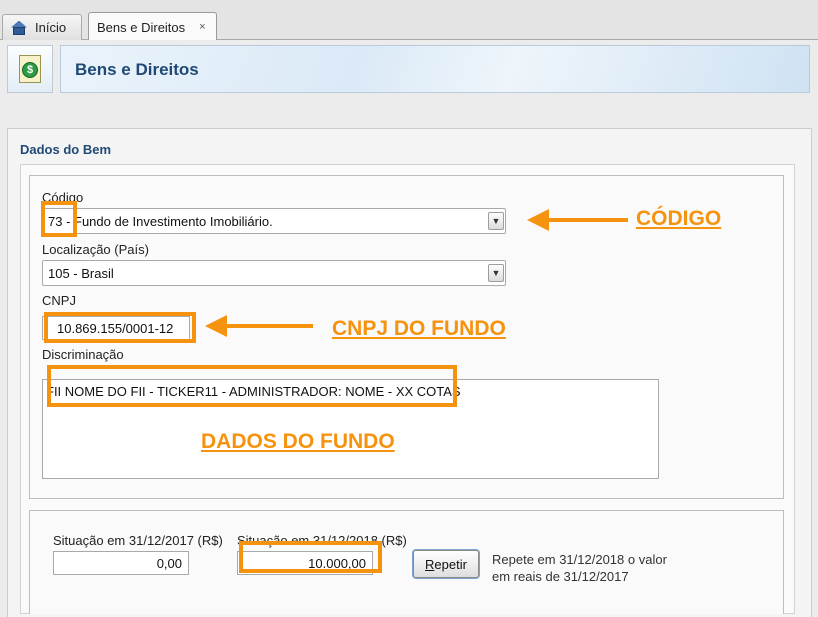 This screenshot has height=617, width=818. I want to click on cnpj-value: 10.869.155/0001-12, so click(115, 328).